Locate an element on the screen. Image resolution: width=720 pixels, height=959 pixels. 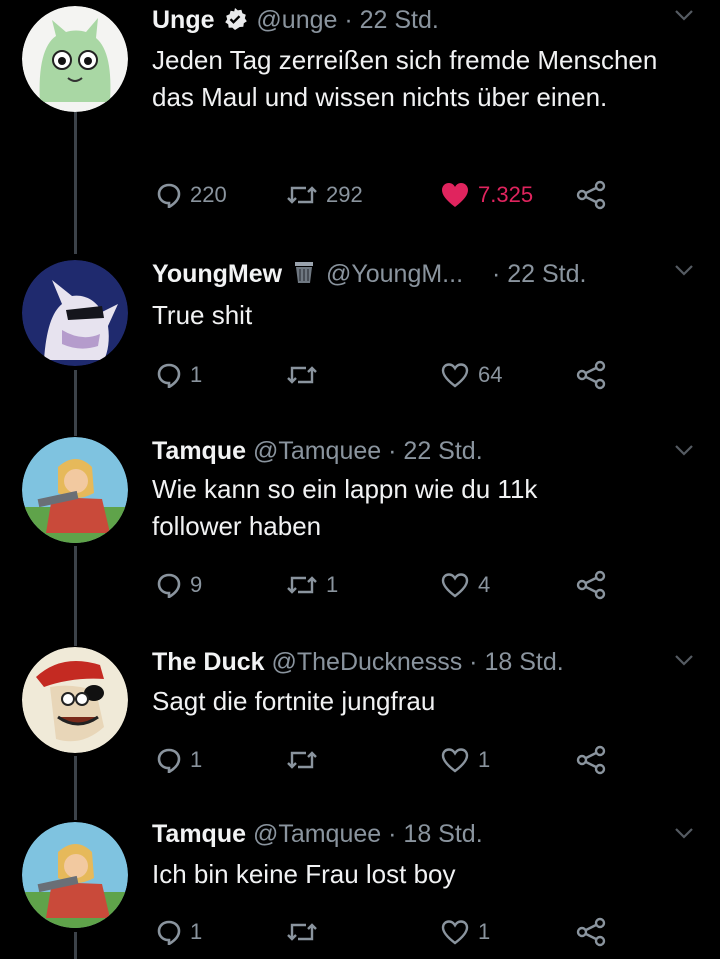
like-count: 7.325 is located at coordinates (506, 194).